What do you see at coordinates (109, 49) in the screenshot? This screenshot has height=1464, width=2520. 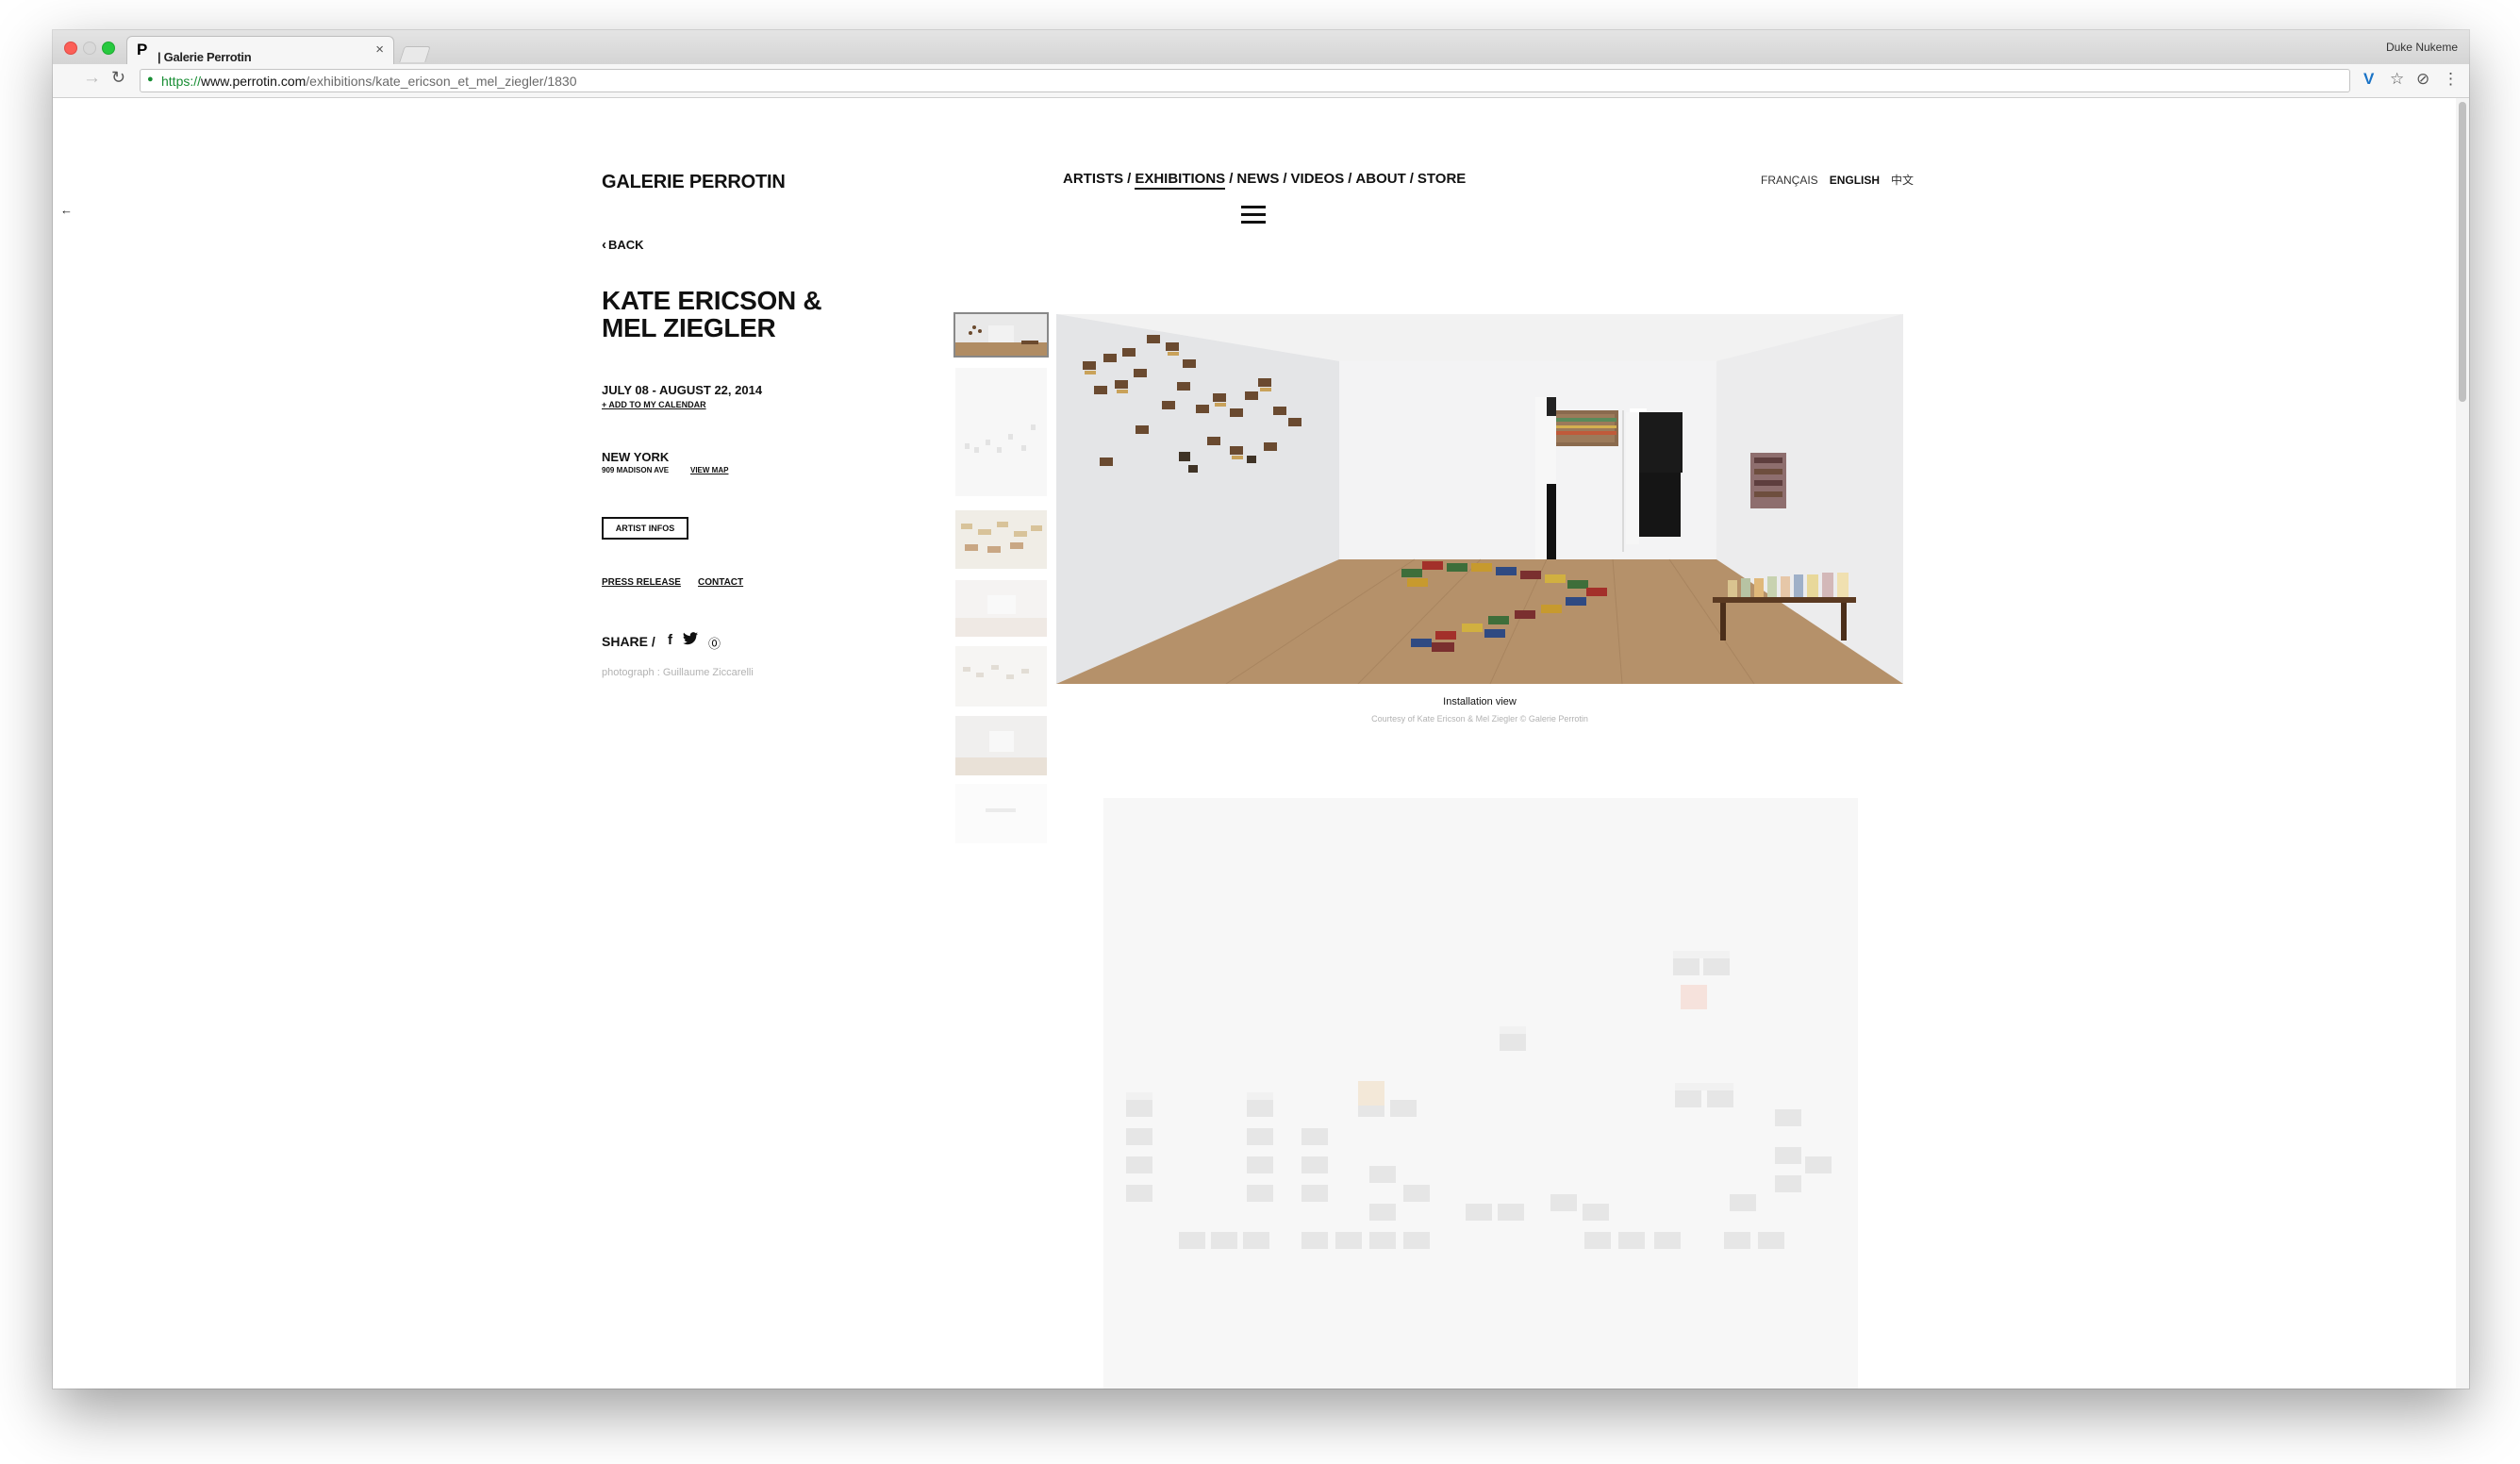 I see `maximize-window-button` at bounding box center [109, 49].